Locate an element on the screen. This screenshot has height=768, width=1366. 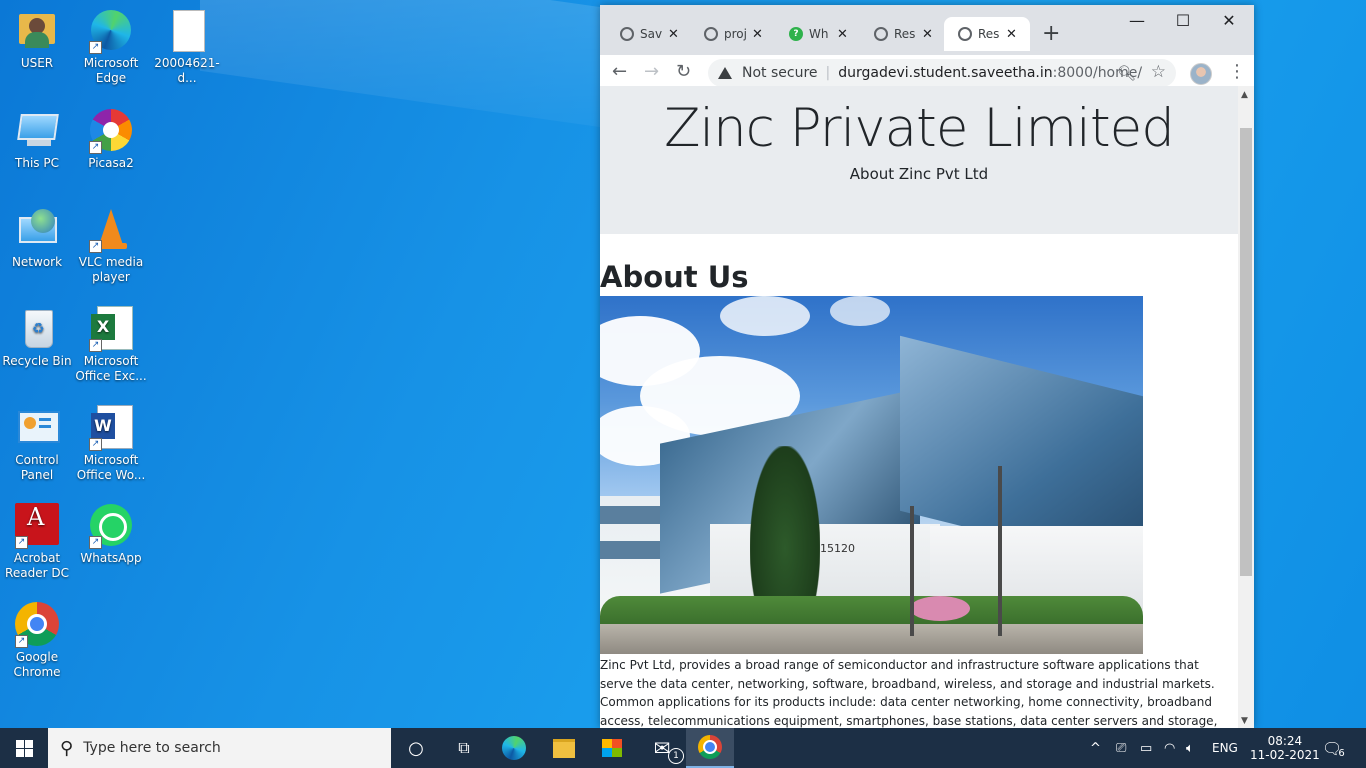
meet-now-icon: ⎚ is located at coordinates (1121, 748).